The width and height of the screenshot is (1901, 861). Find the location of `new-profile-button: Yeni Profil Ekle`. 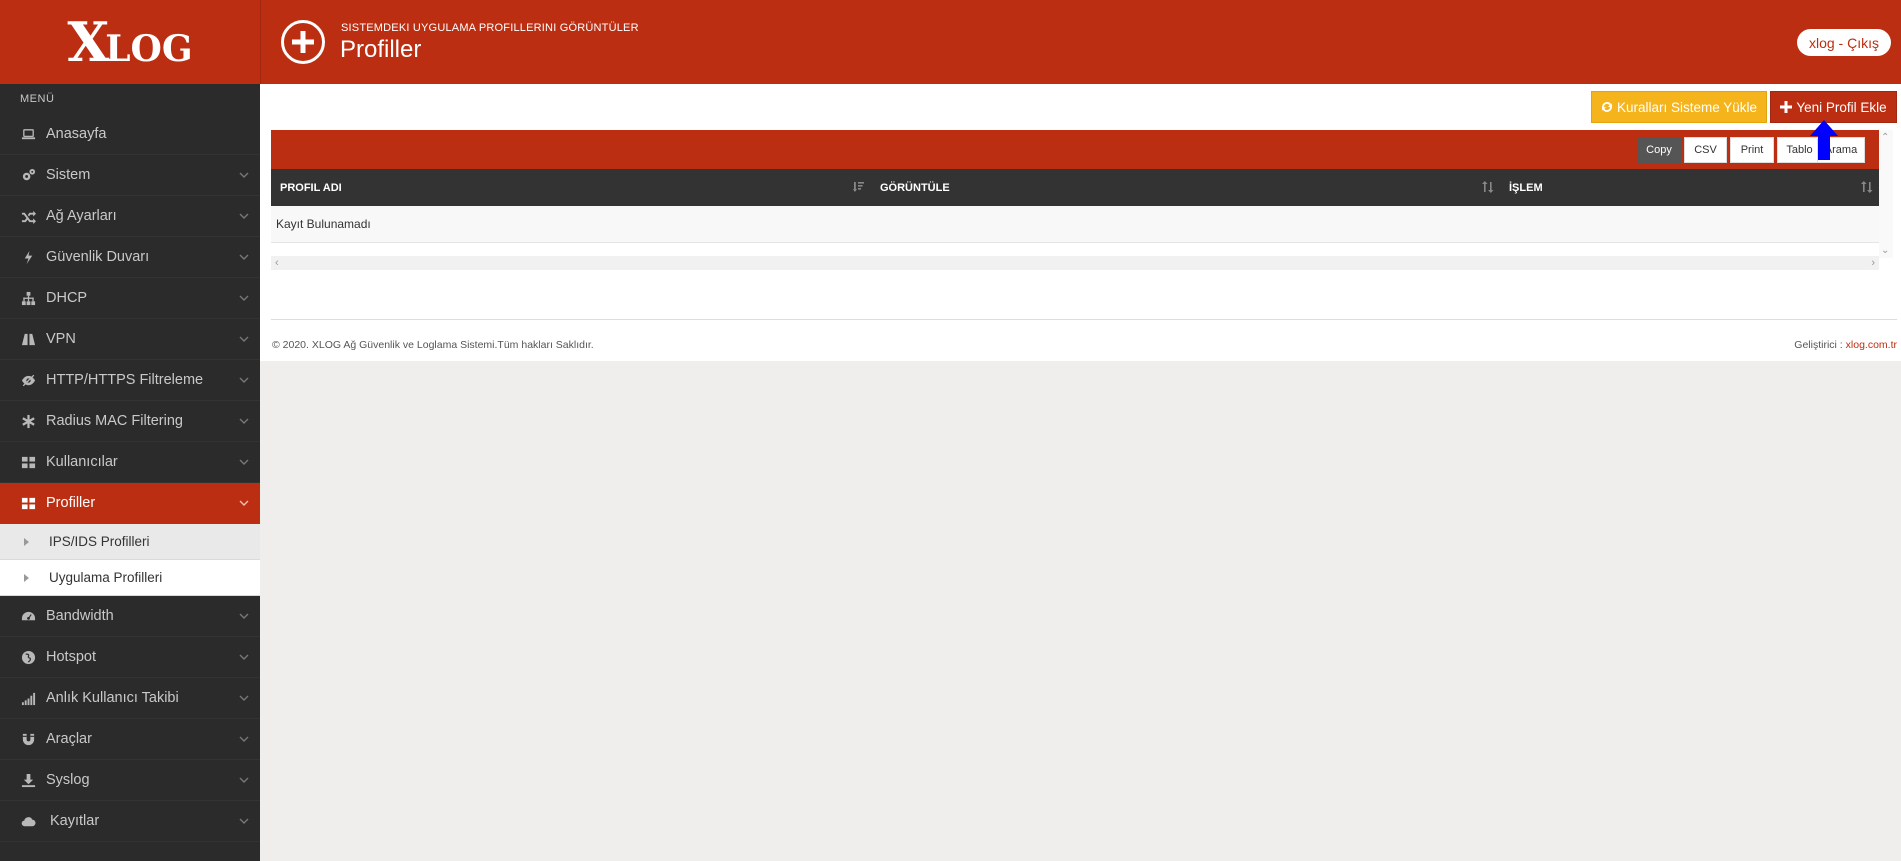

new-profile-button: Yeni Profil Ekle is located at coordinates (1833, 107).